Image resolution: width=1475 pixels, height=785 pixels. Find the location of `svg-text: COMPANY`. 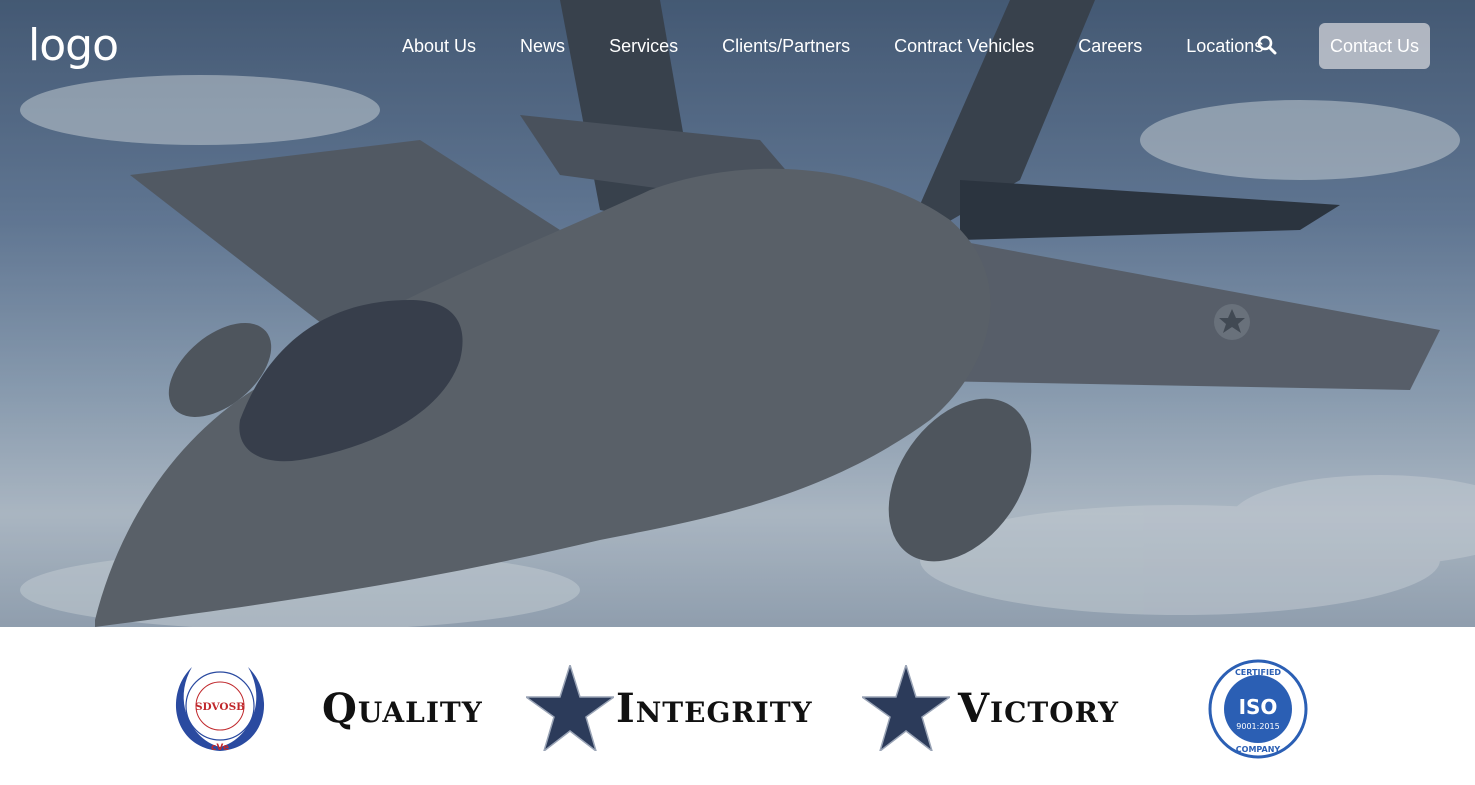

svg-text: COMPANY is located at coordinates (1258, 749).